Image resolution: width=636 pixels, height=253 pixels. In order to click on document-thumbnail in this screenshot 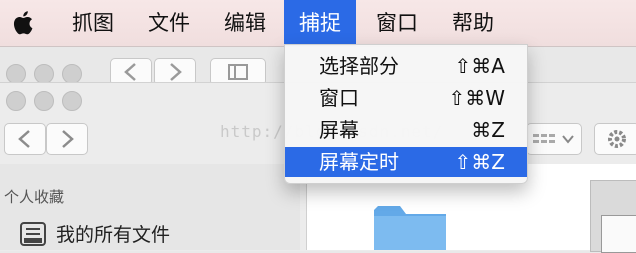, I will do `click(613, 216)`.